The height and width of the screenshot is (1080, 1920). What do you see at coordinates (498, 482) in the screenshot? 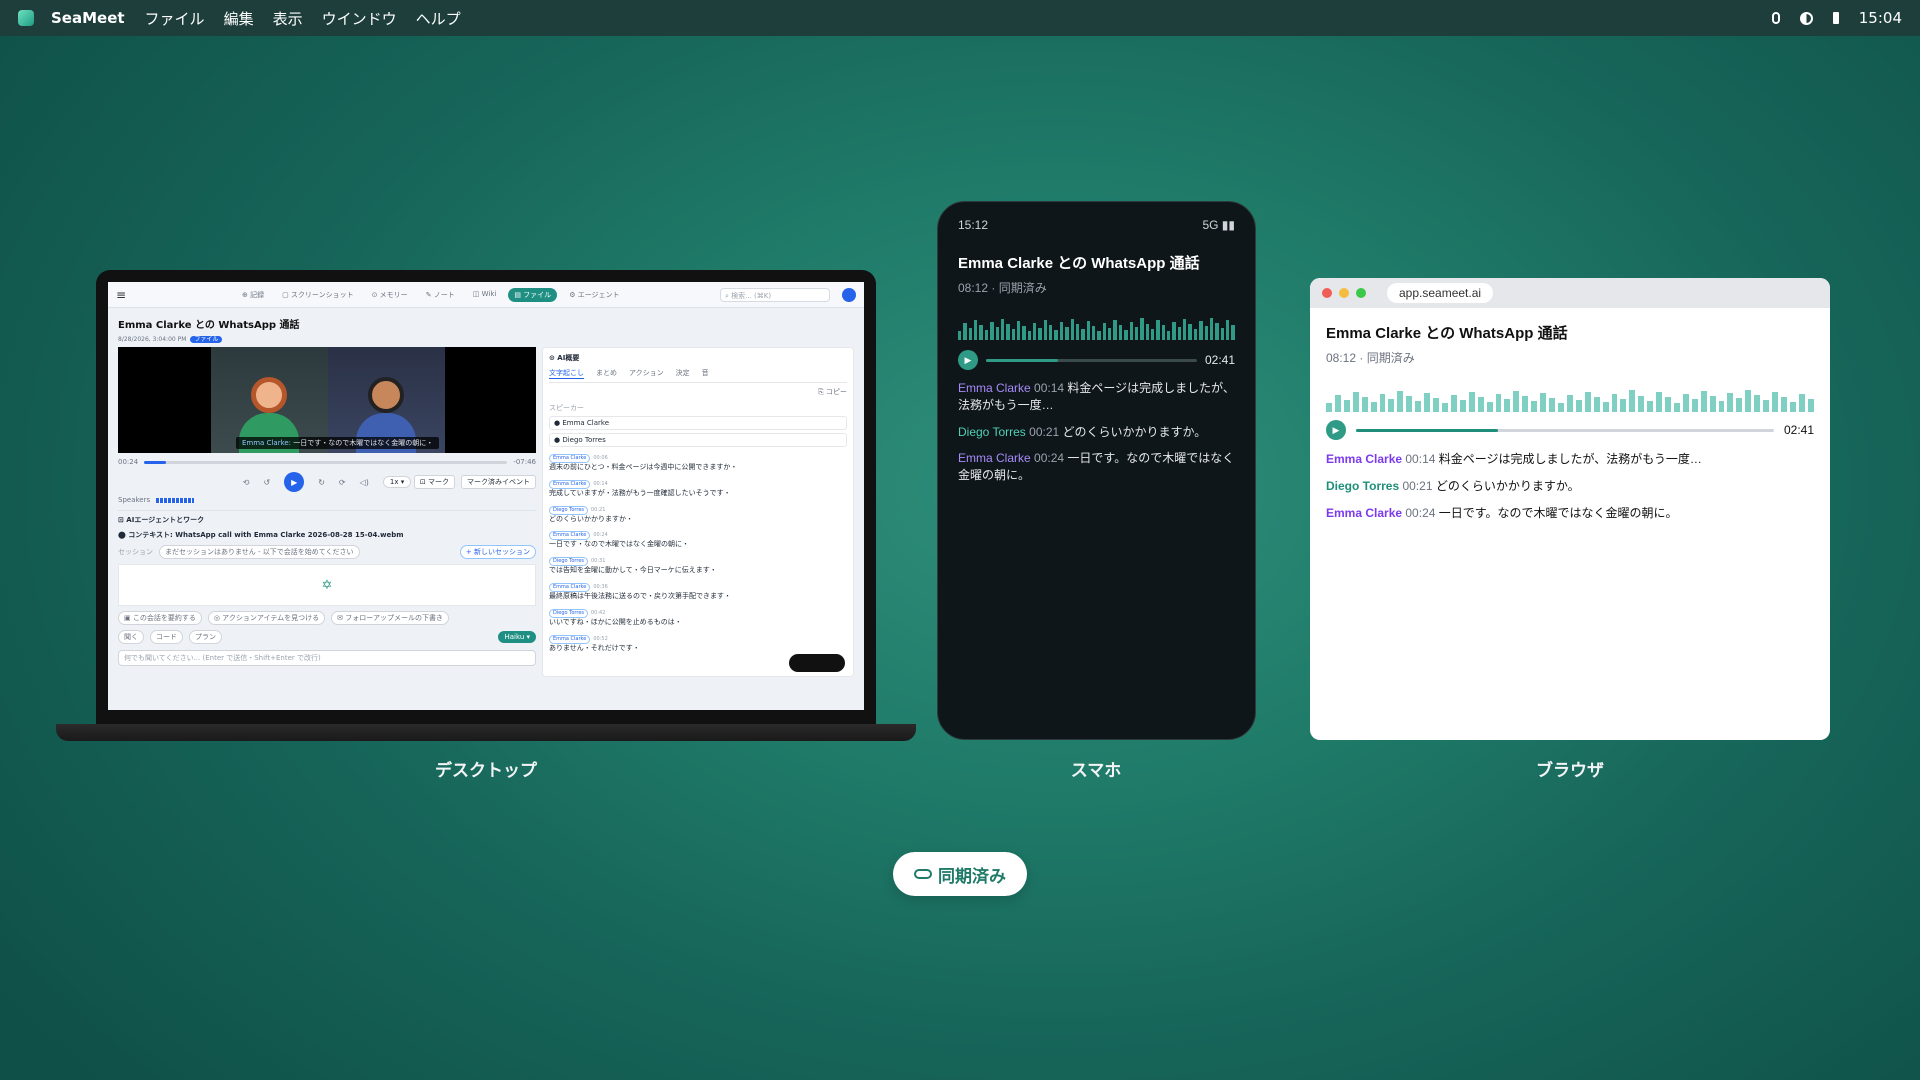
I see `marked-events-button: マーク済みイベント` at bounding box center [498, 482].